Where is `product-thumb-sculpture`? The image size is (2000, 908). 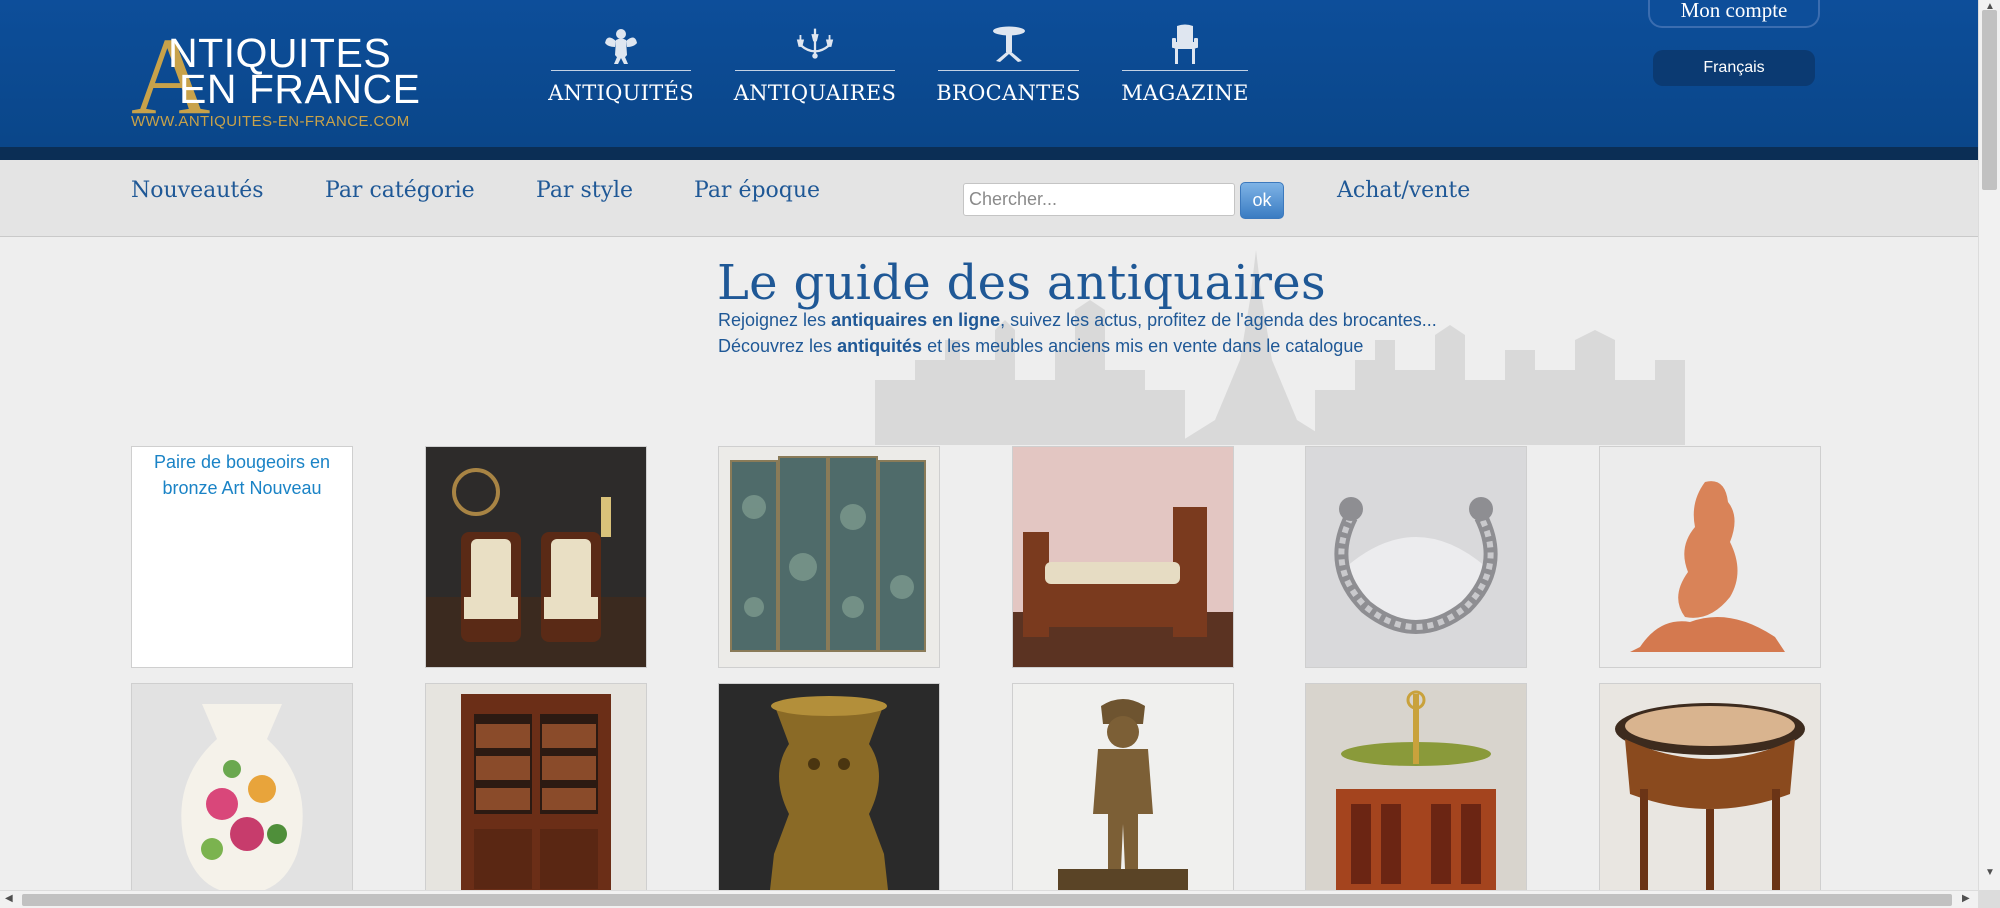
product-thumb-sculpture is located at coordinates (1710, 557).